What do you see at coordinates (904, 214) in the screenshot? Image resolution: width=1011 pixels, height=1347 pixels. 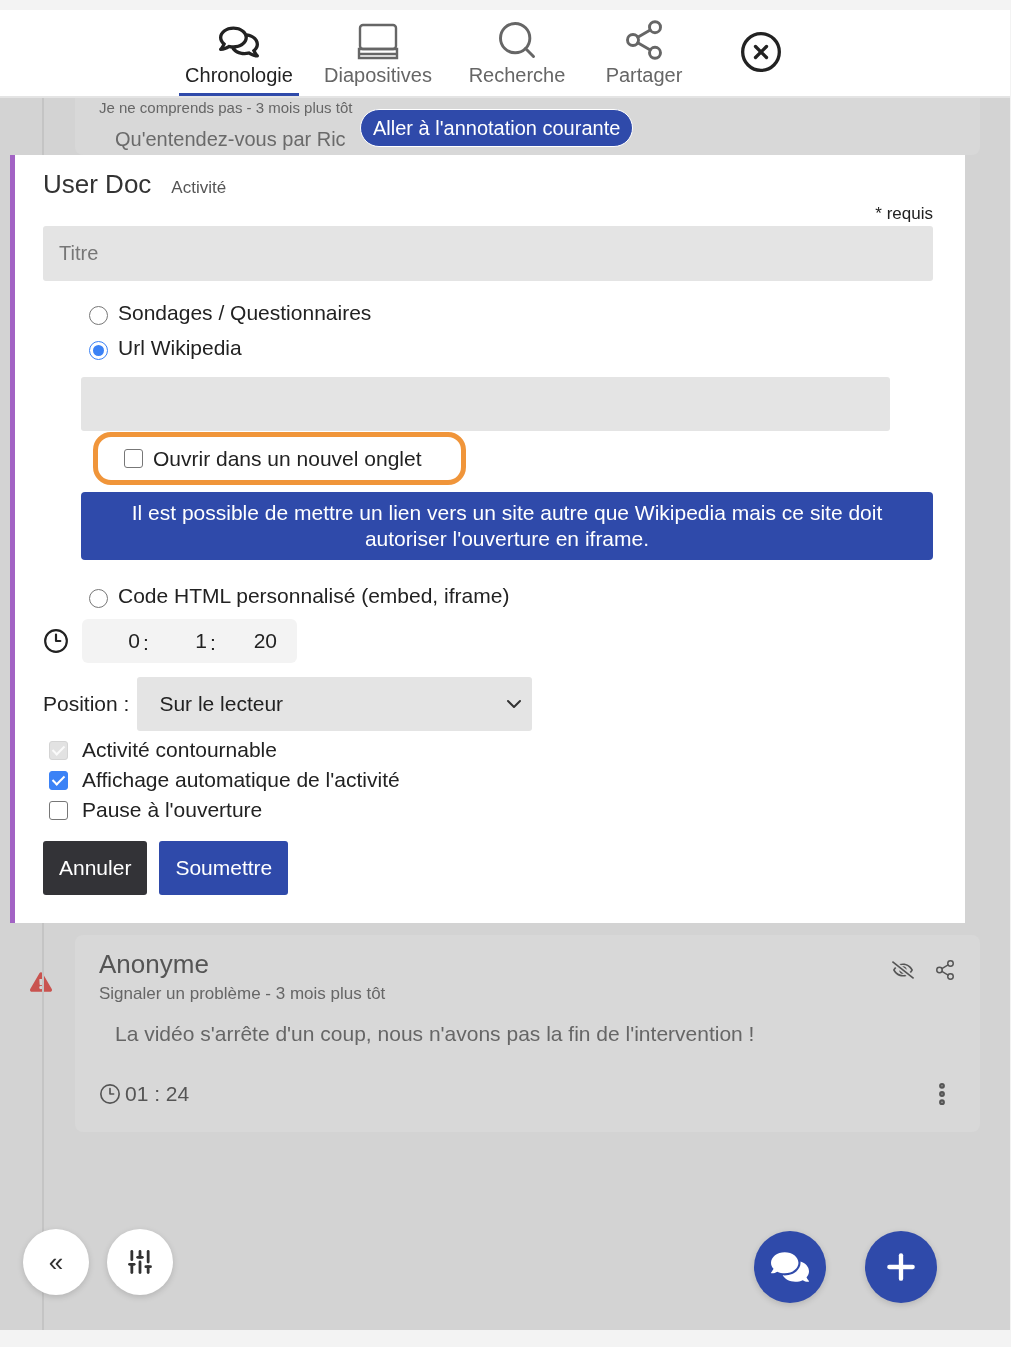 I see `required-note: * requis` at bounding box center [904, 214].